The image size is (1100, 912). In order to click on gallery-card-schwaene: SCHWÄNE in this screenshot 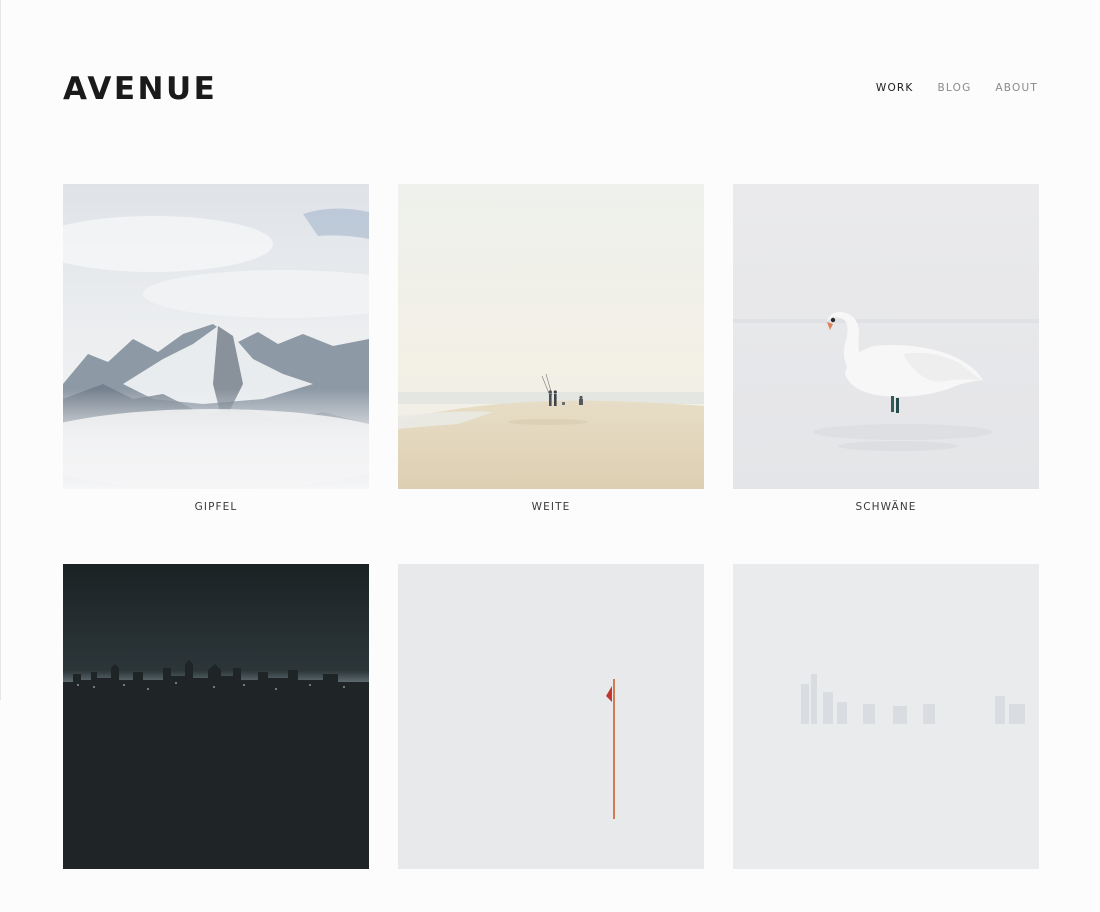, I will do `click(886, 358)`.